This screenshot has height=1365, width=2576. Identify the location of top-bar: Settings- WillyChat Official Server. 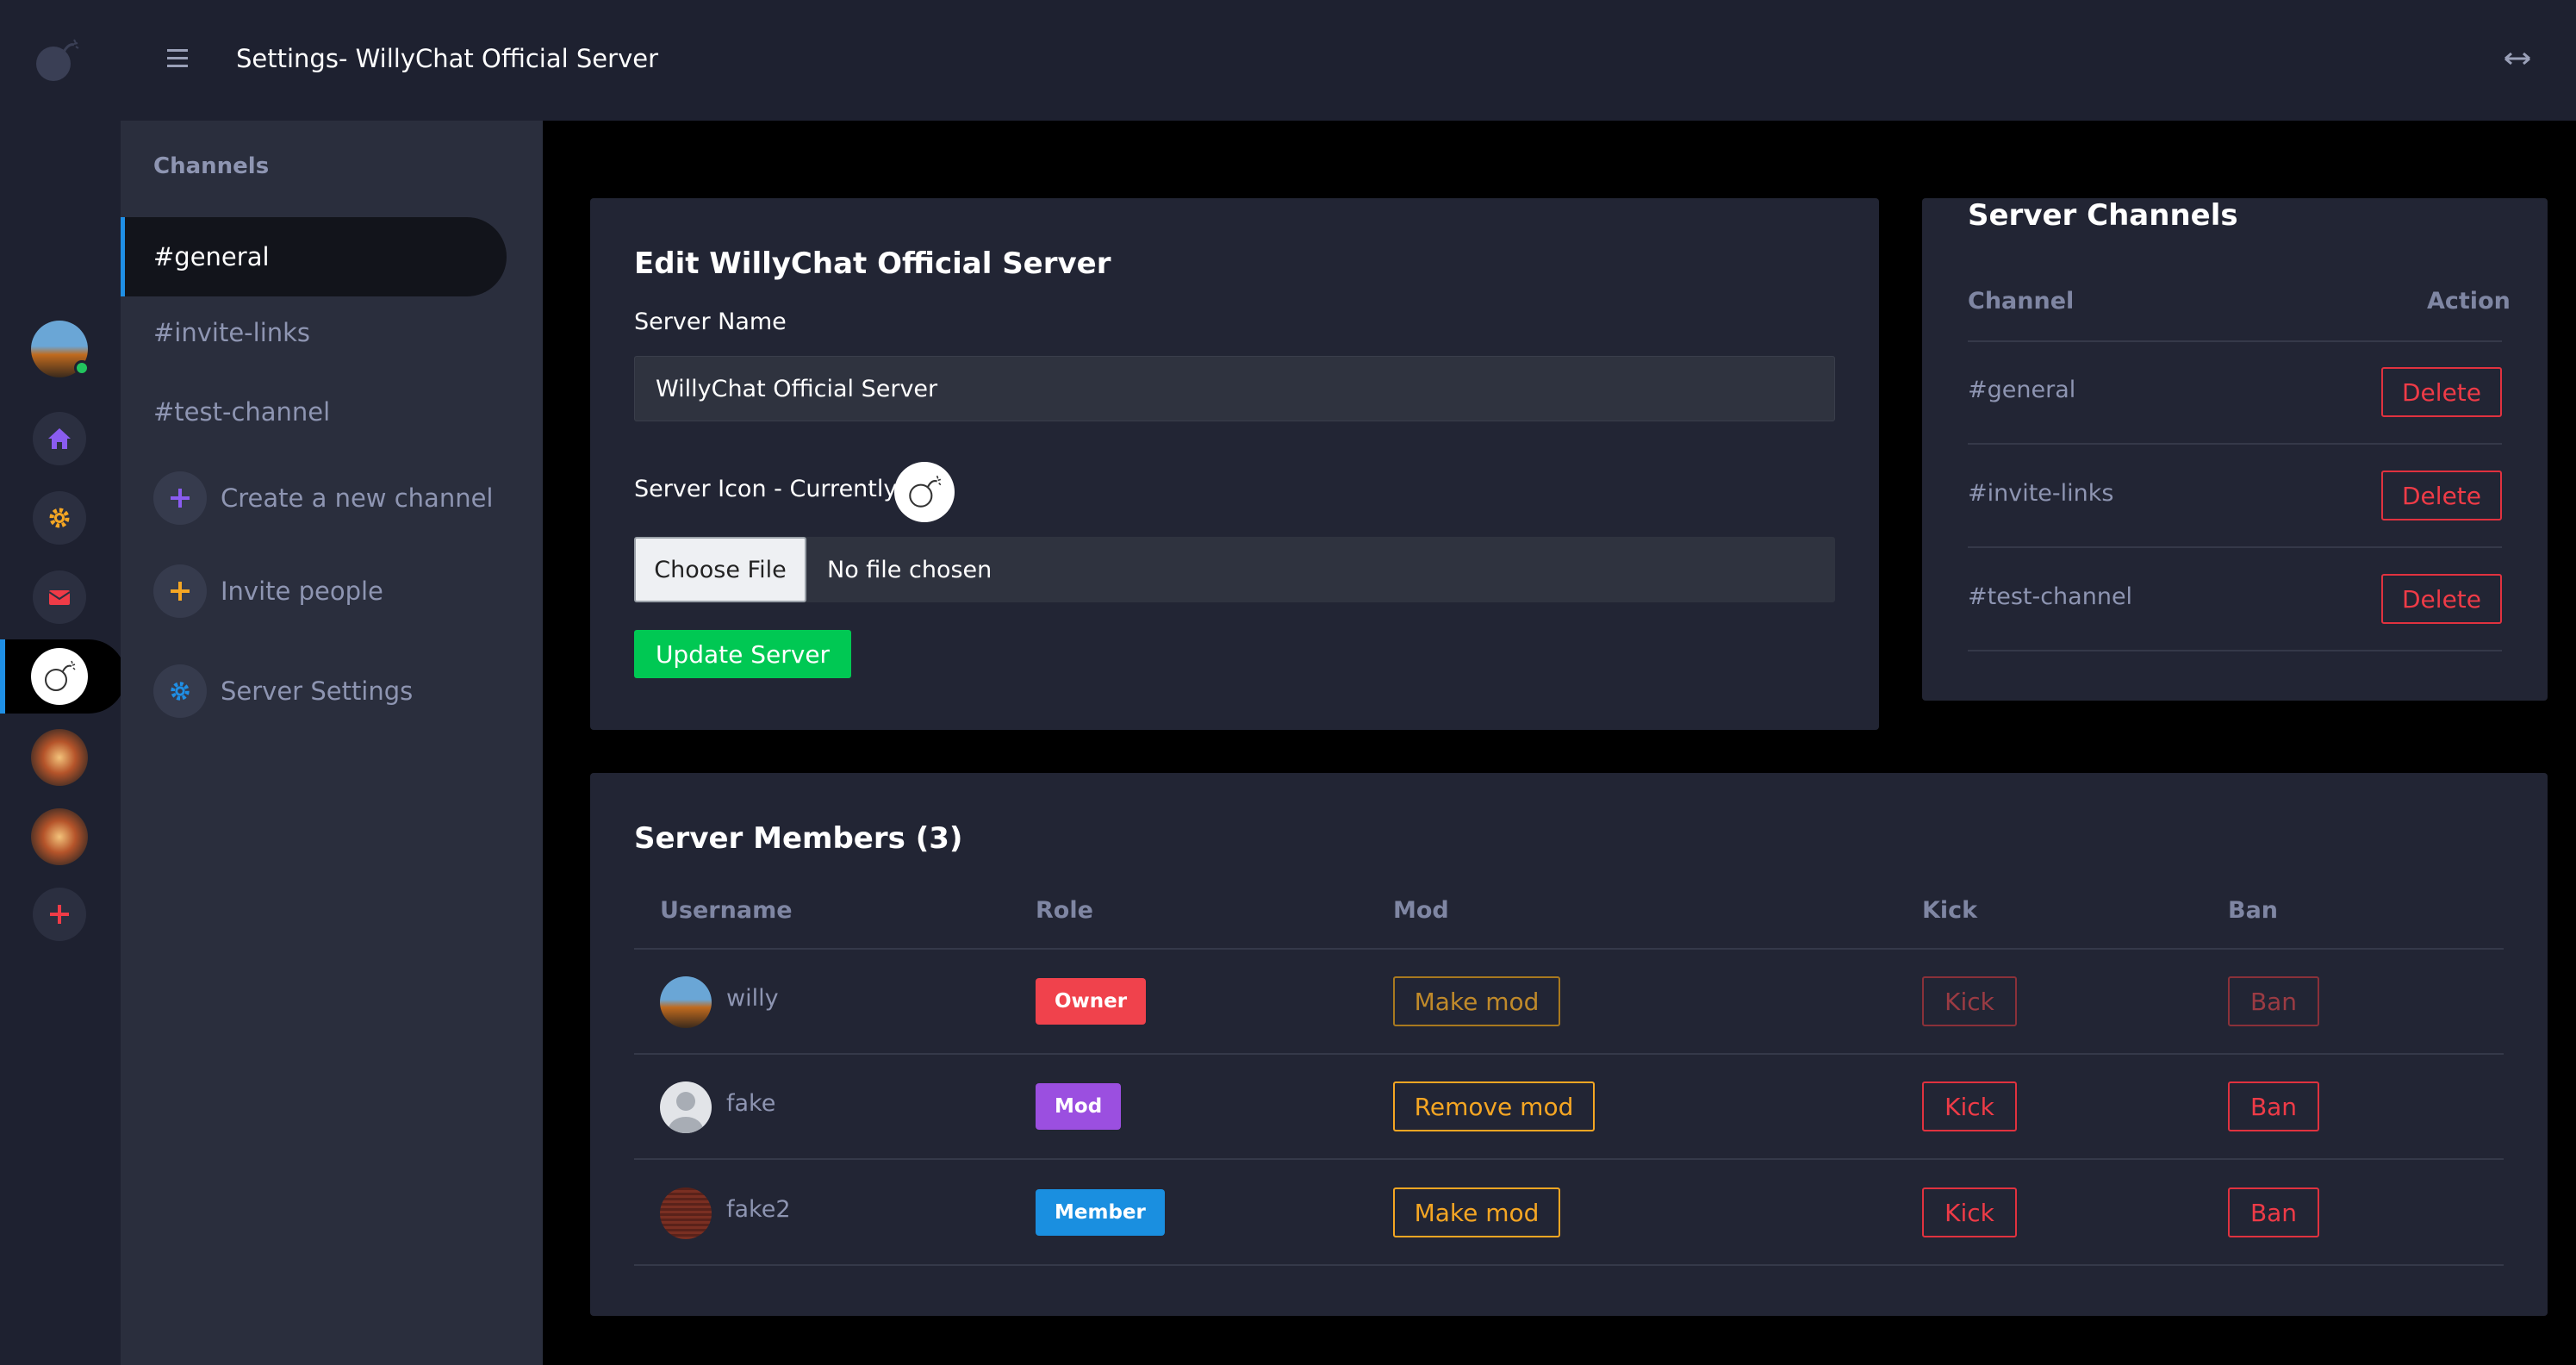
(1288, 60).